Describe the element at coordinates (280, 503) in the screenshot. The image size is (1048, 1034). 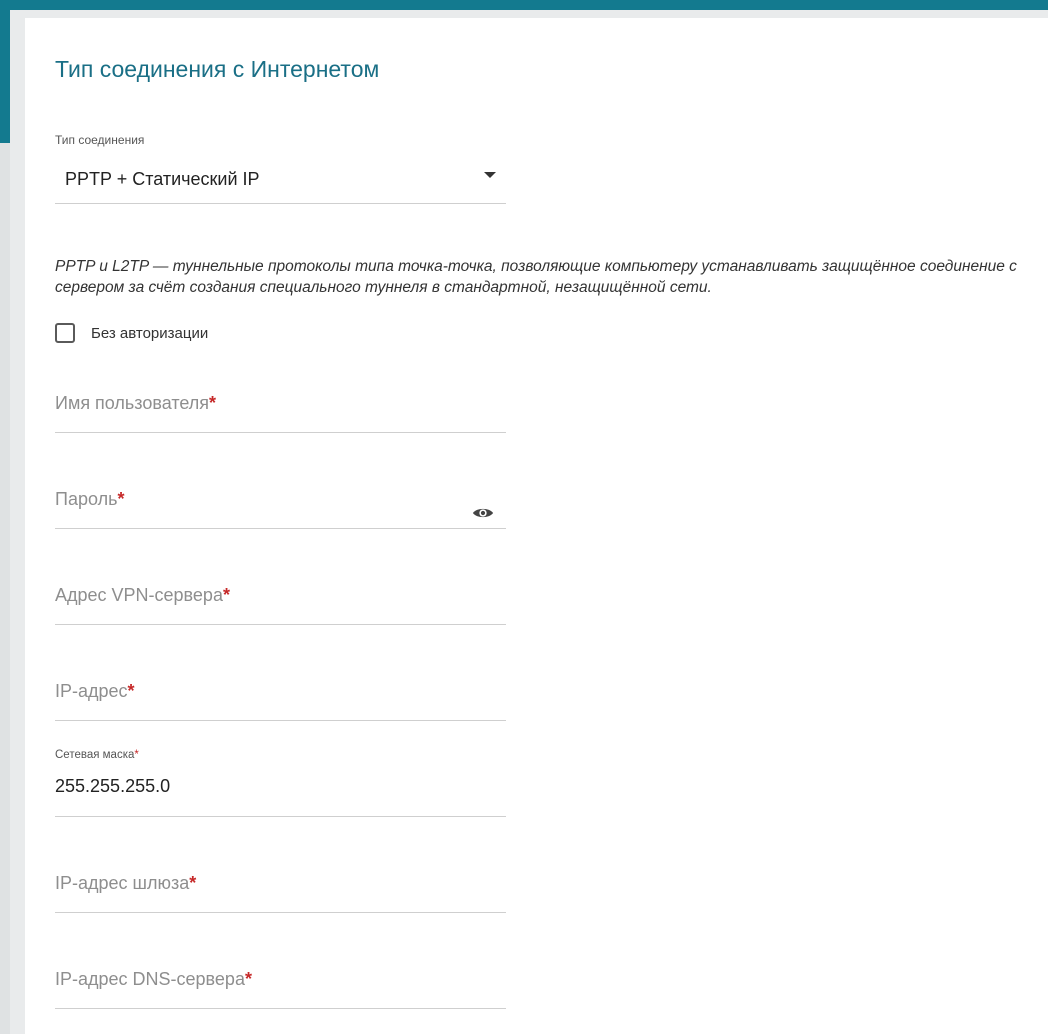
I see `password-field: Пароль*` at that location.